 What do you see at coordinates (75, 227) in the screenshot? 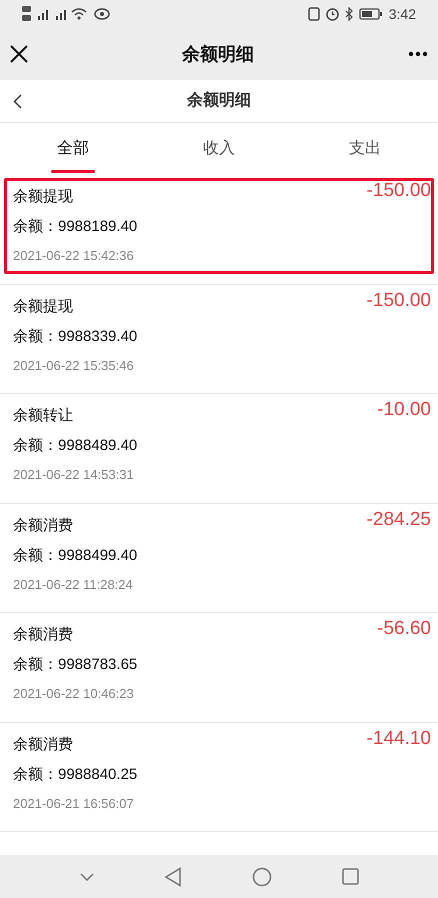
I see `record-balance: 余额：9988189.40` at bounding box center [75, 227].